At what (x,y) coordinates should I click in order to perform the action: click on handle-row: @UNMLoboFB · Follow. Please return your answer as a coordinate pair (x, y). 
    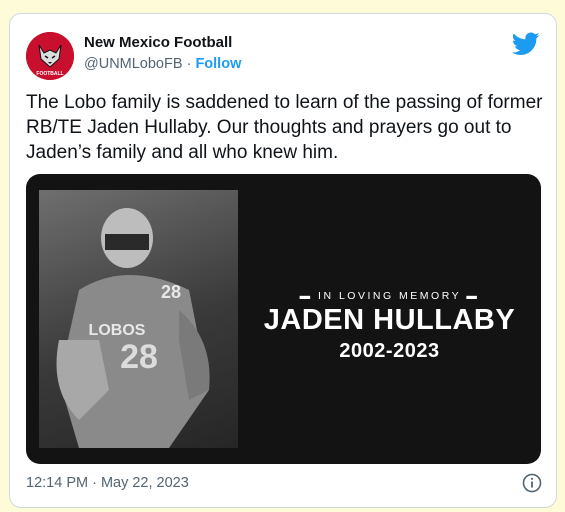
    Looking at the image, I should click on (162, 64).